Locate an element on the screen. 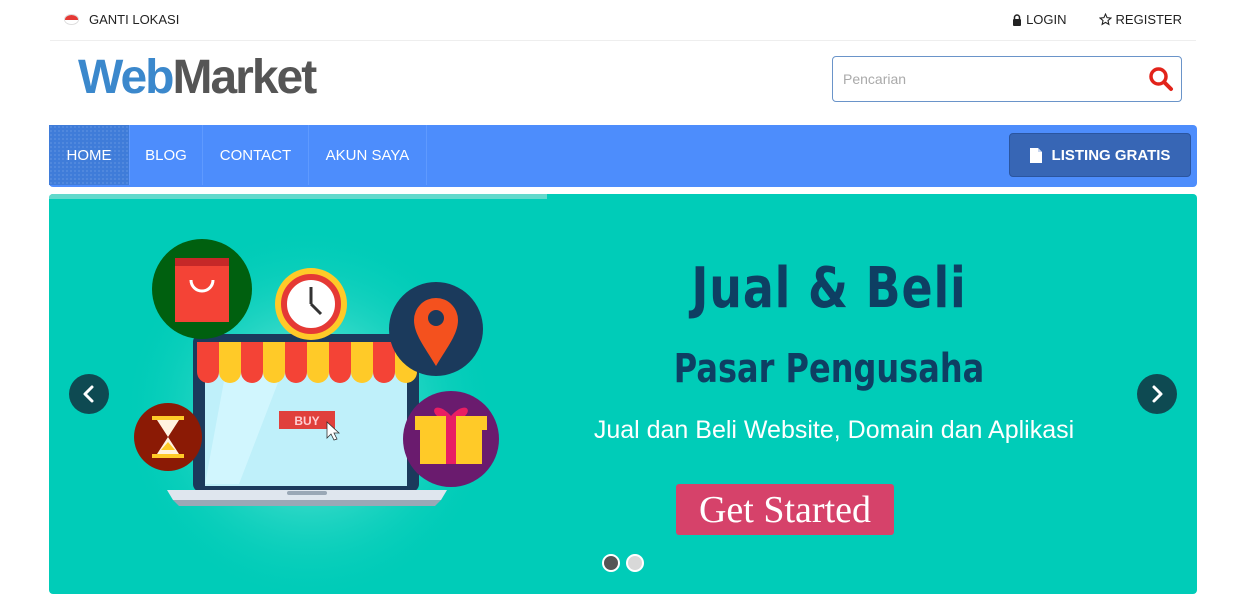  nav-item-akun-saya: AKUN SAYA is located at coordinates (368, 155).